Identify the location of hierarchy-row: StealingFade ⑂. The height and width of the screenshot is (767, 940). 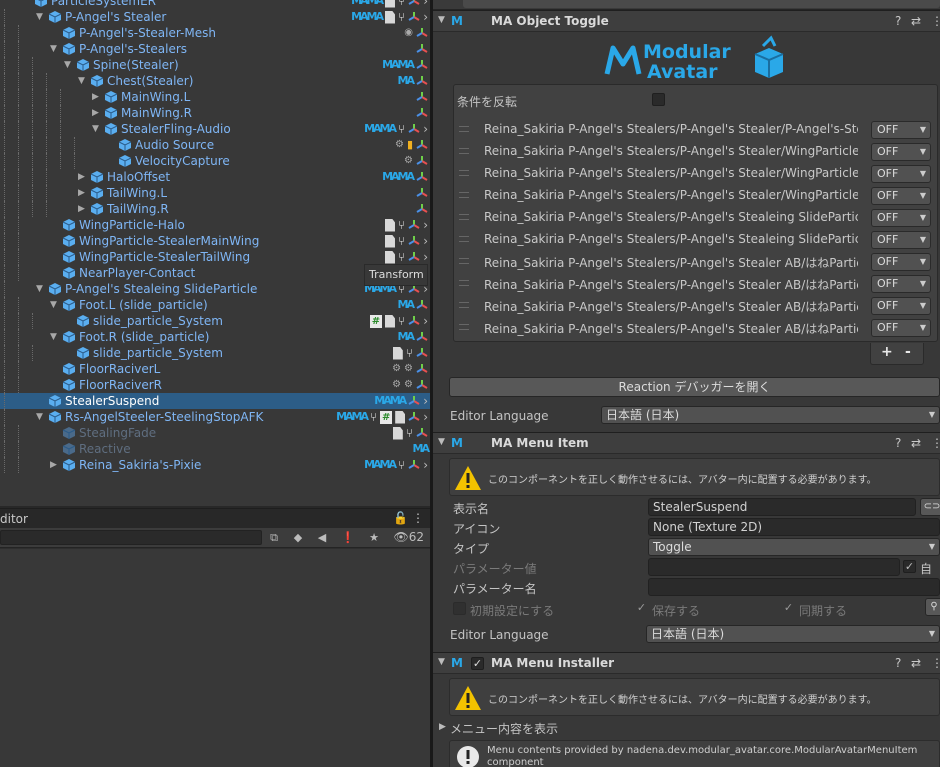
(215, 433).